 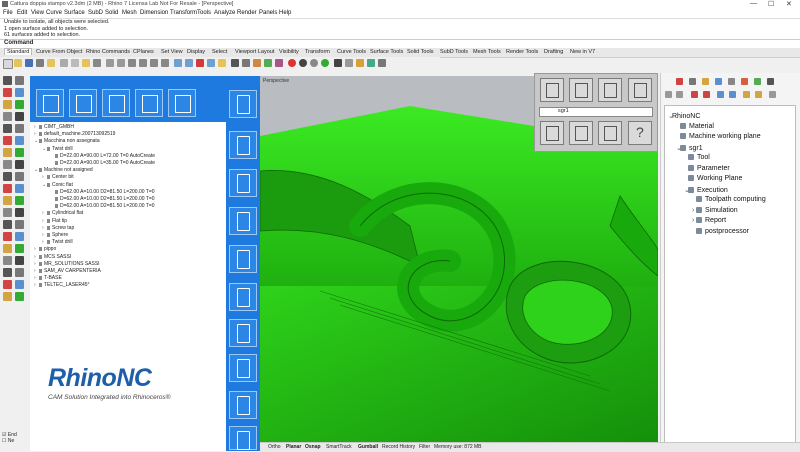 I want to click on rhinonc-tree-item: › Report, so click(x=709, y=220).